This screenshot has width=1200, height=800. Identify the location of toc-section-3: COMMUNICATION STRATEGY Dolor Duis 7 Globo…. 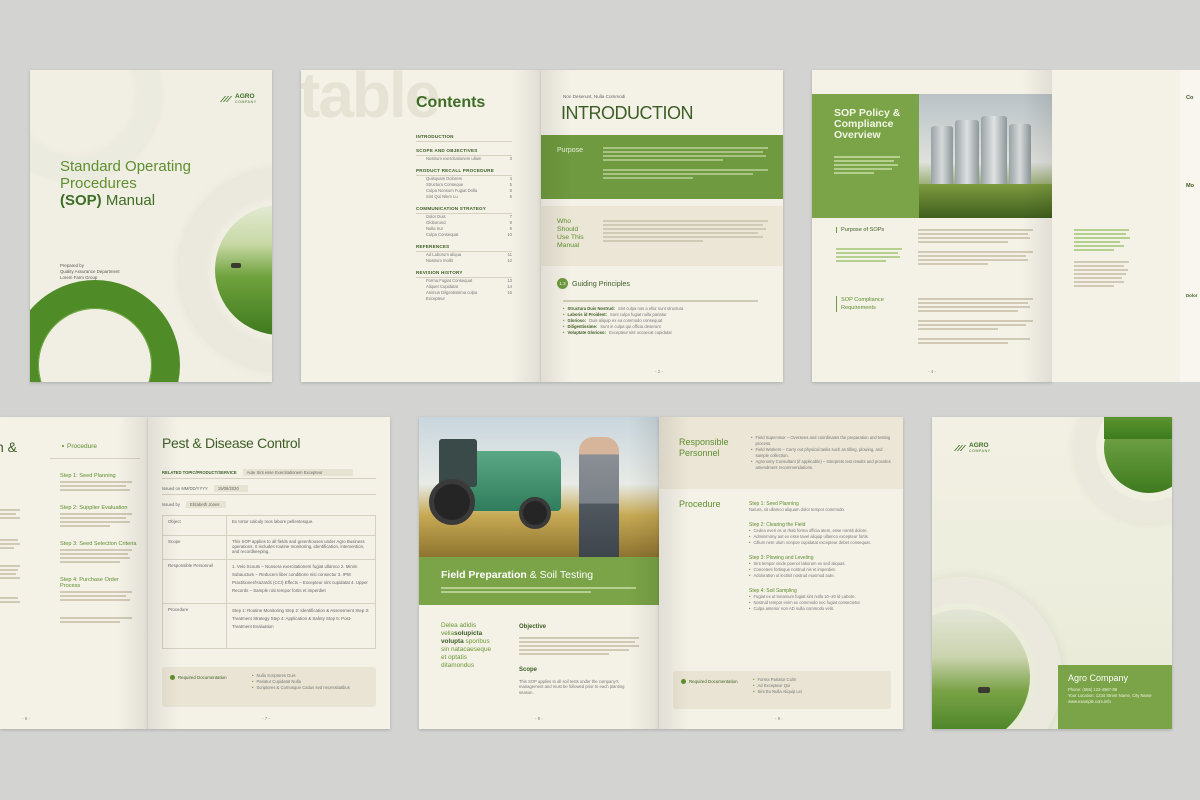
(464, 222).